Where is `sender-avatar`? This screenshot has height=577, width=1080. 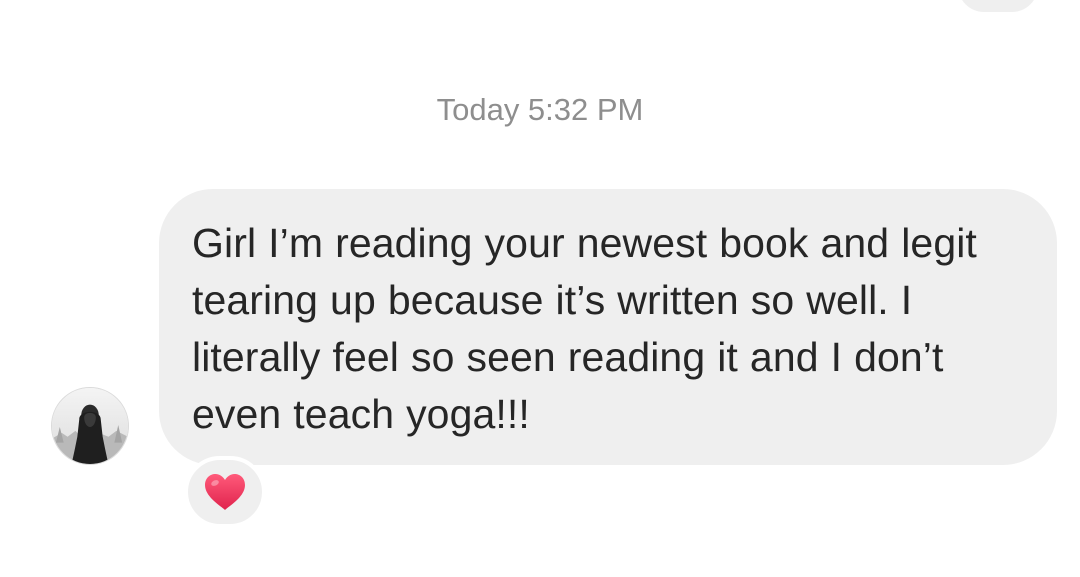 sender-avatar is located at coordinates (90, 426).